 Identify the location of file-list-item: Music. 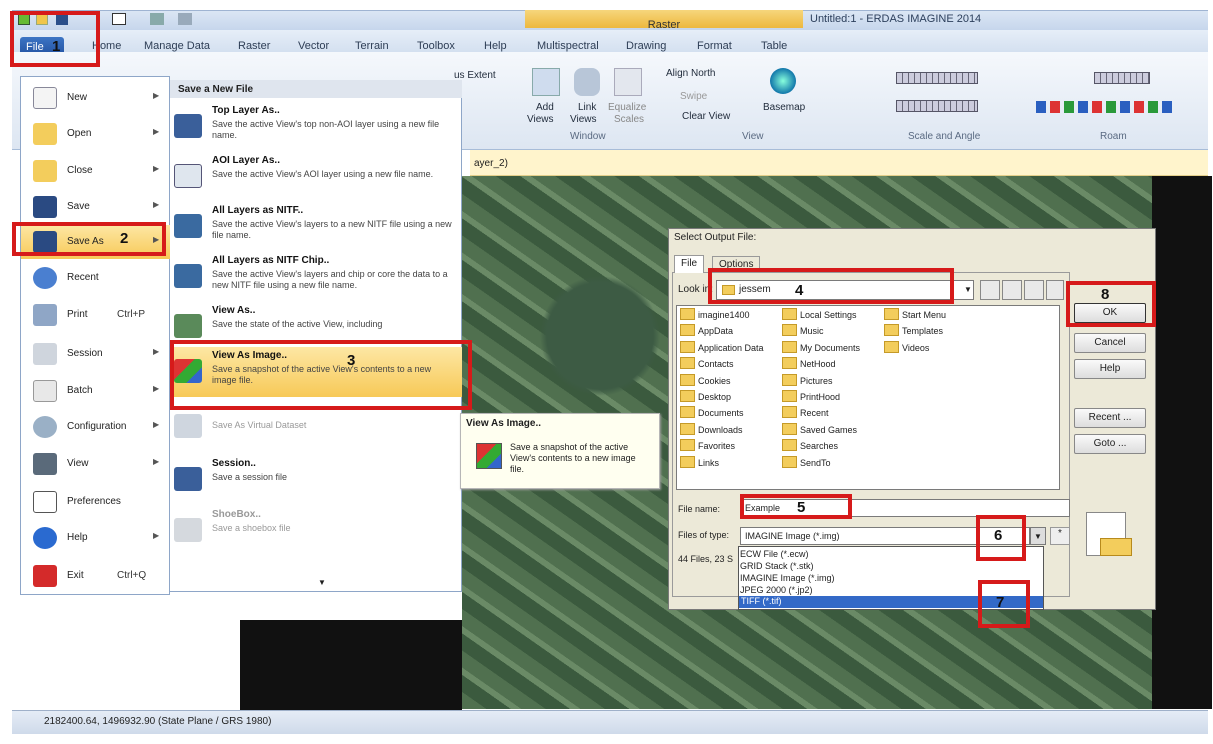
(803, 330).